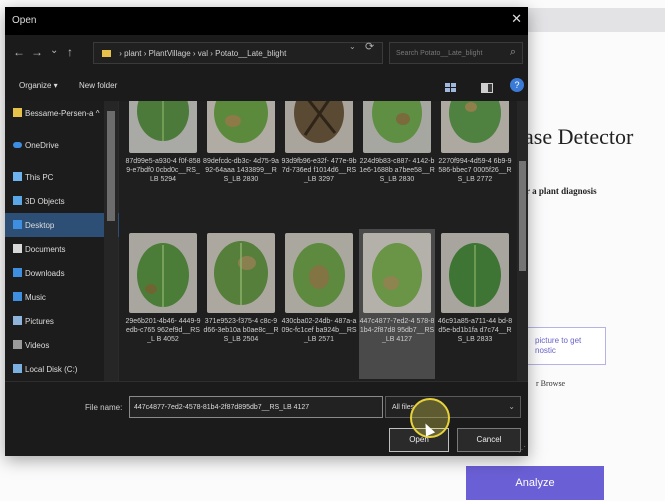 This screenshot has width=665, height=501. I want to click on sidebar-item-music: Music, so click(62, 297).